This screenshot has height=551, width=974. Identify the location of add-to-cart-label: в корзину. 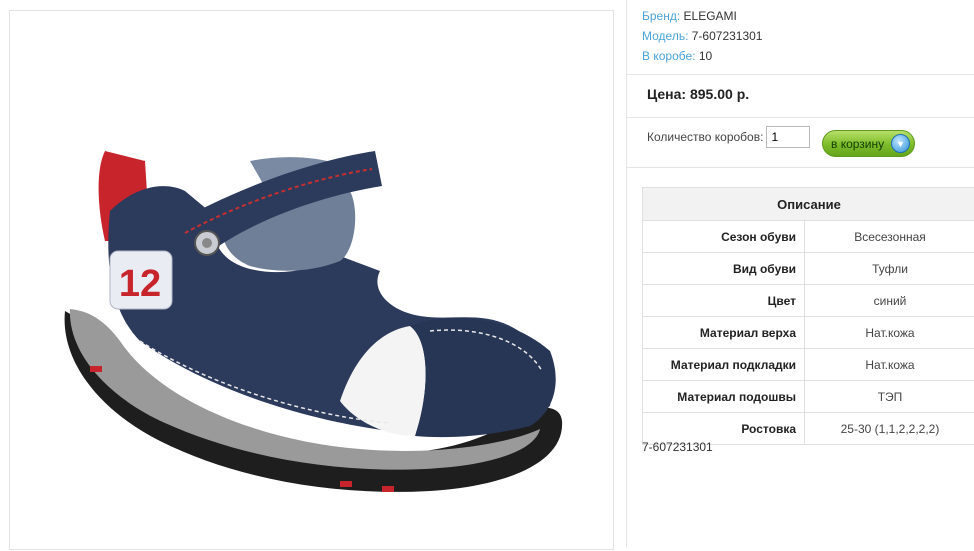
(857, 144).